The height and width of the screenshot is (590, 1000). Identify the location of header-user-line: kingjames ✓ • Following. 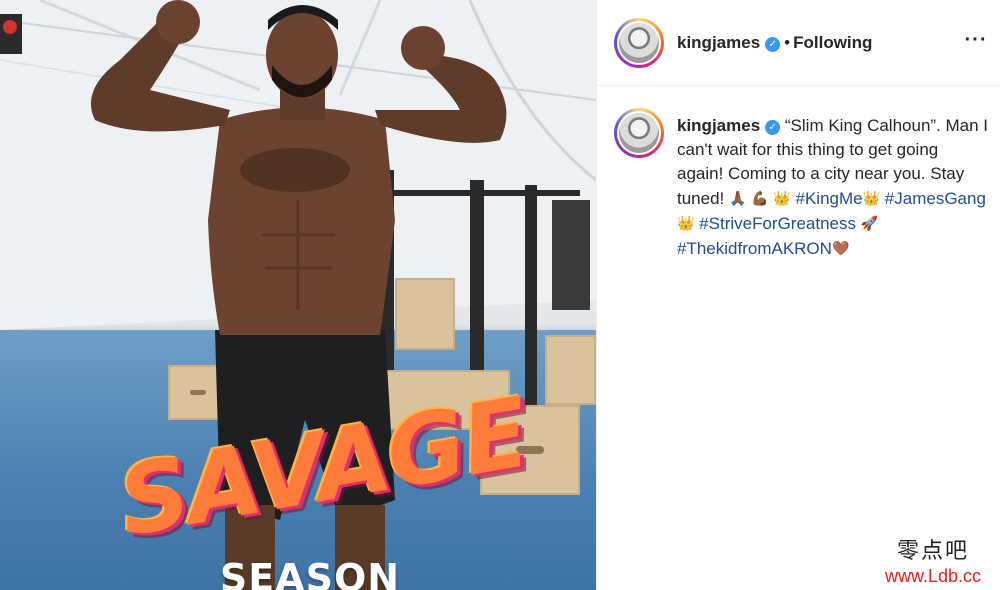
(774, 43).